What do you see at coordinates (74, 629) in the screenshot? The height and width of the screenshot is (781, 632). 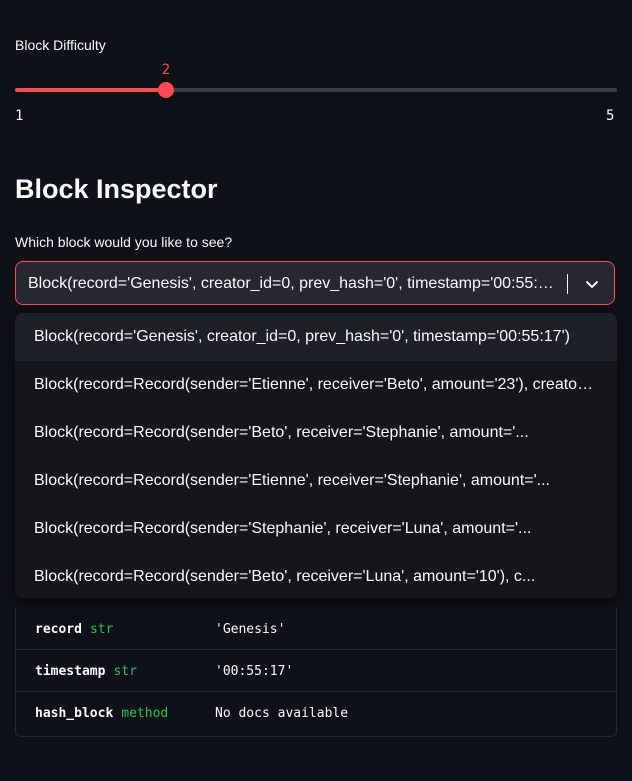 I see `doc-attr-name: record str` at bounding box center [74, 629].